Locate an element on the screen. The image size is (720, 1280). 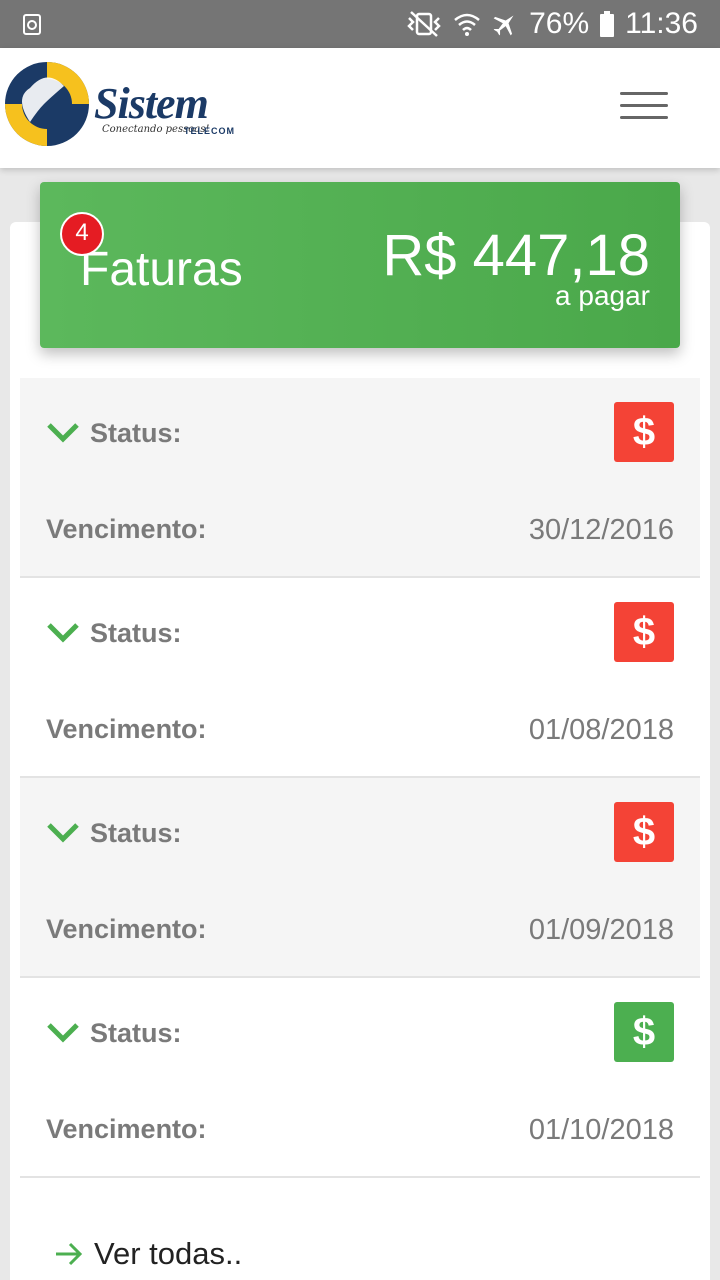
wifi-icon is located at coordinates (467, 24).